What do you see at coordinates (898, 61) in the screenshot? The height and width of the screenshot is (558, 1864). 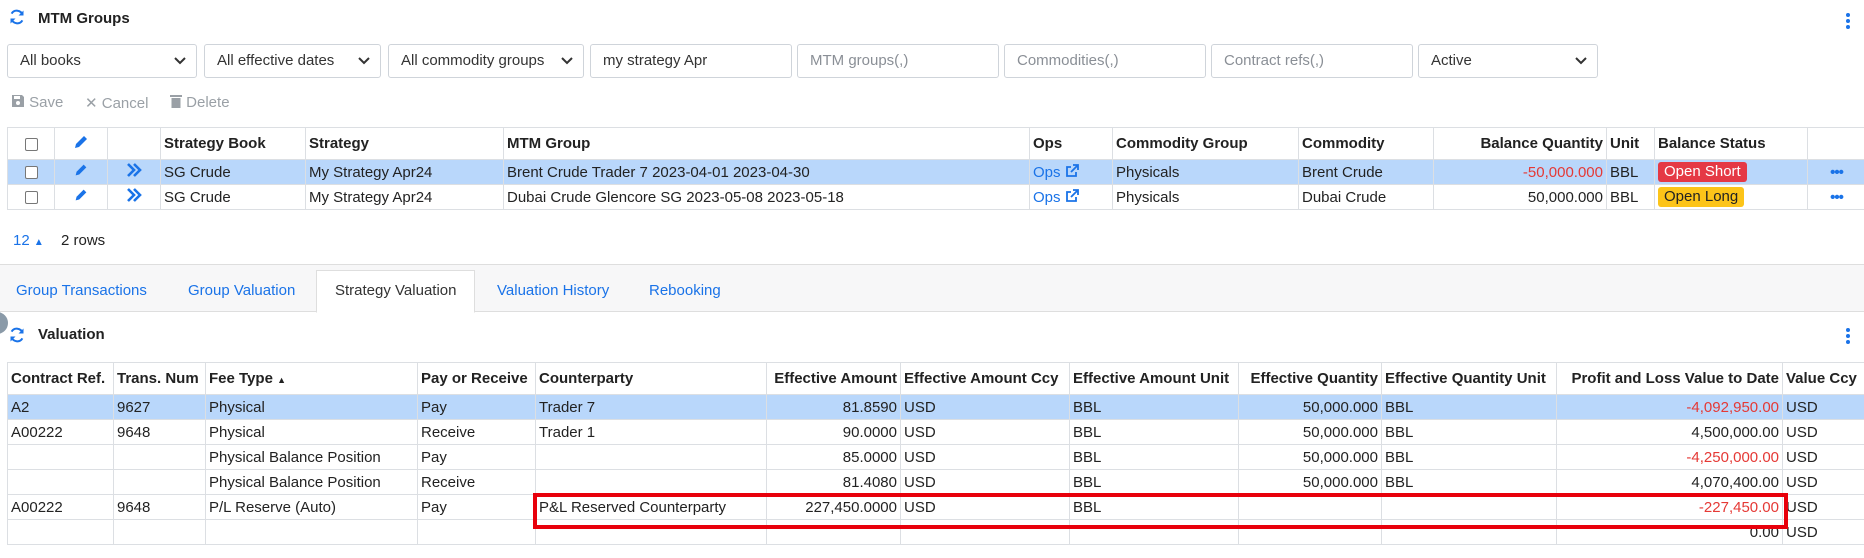 I see `mtm-groups-input: MTM groups(,)` at bounding box center [898, 61].